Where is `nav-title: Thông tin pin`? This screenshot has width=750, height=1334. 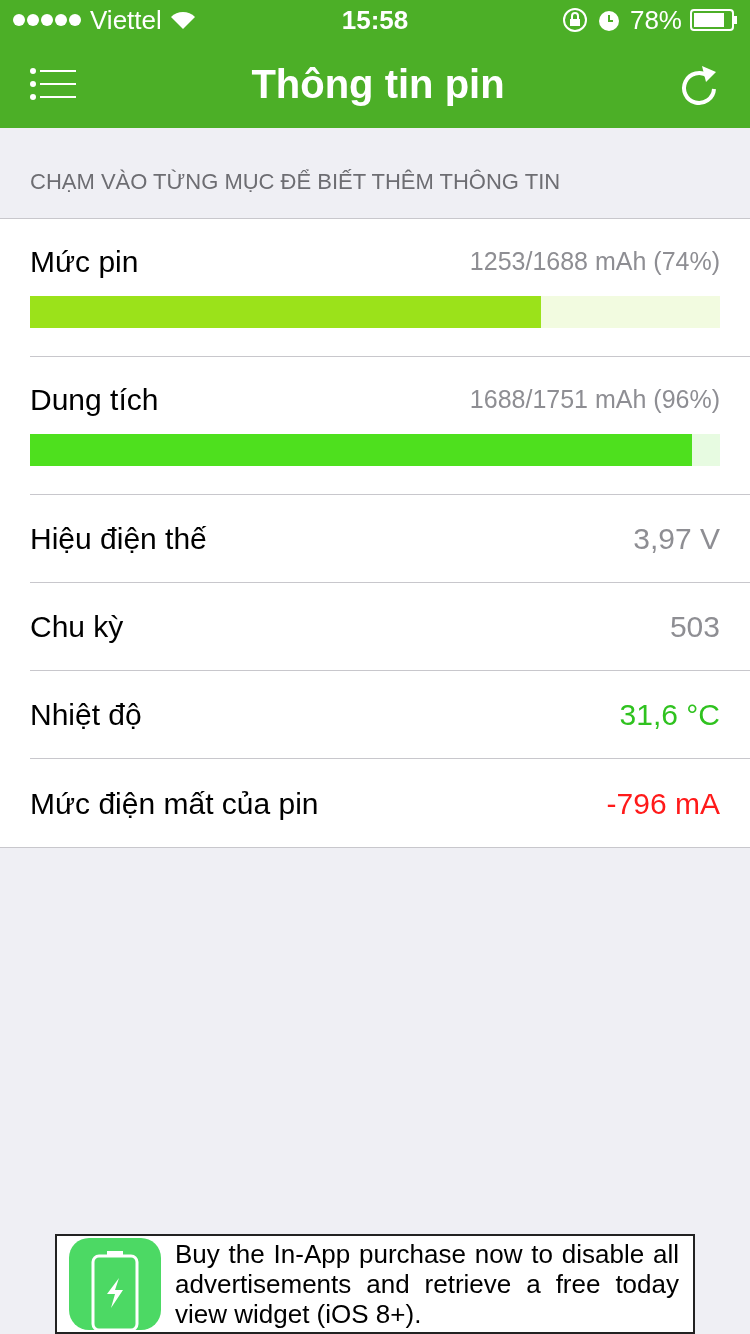 nav-title: Thông tin pin is located at coordinates (378, 84).